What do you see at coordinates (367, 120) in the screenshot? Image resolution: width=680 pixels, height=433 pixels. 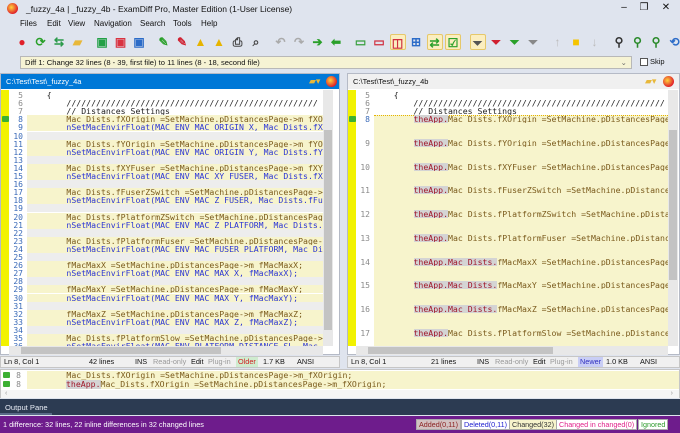 I see `line-number: 8` at bounding box center [367, 120].